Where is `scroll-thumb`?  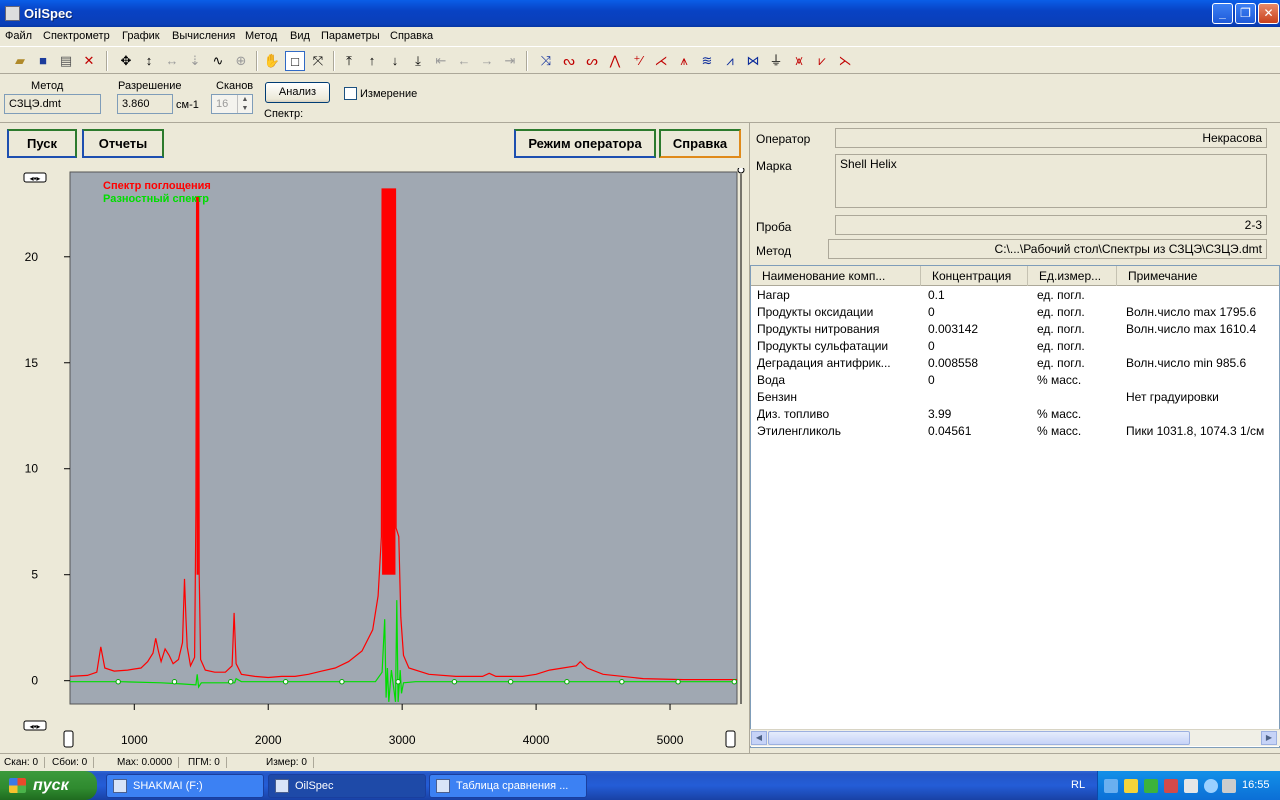
scroll-thumb is located at coordinates (979, 738).